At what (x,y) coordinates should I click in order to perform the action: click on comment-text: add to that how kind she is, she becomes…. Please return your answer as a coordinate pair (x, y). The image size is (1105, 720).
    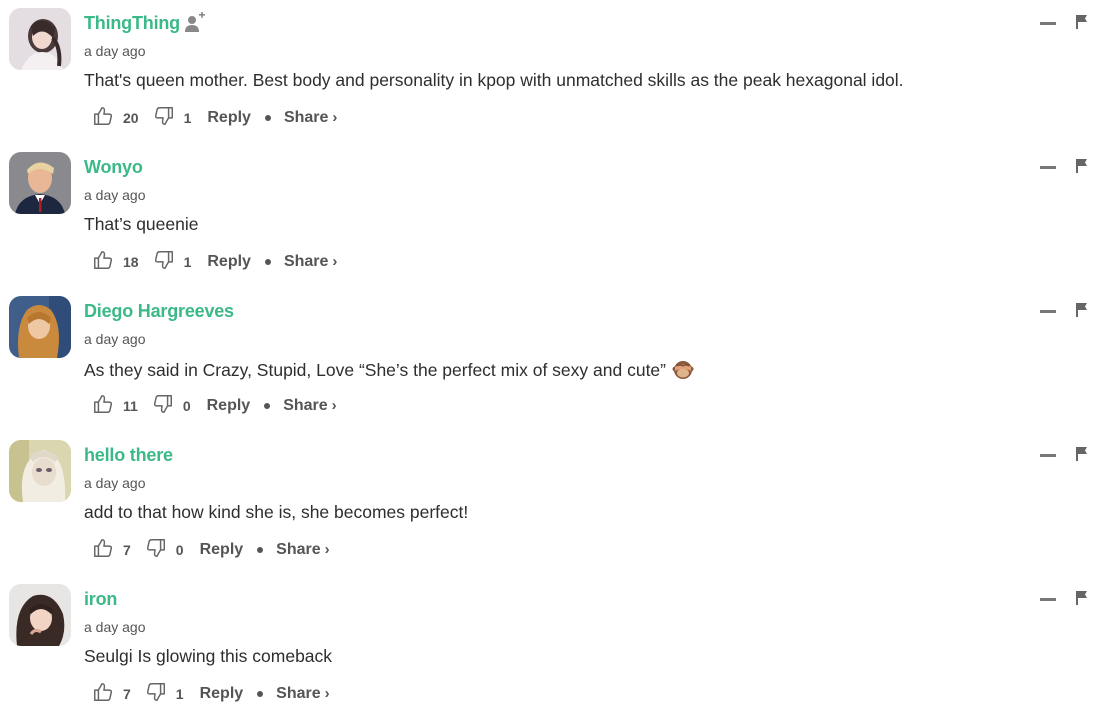
    Looking at the image, I should click on (276, 512).